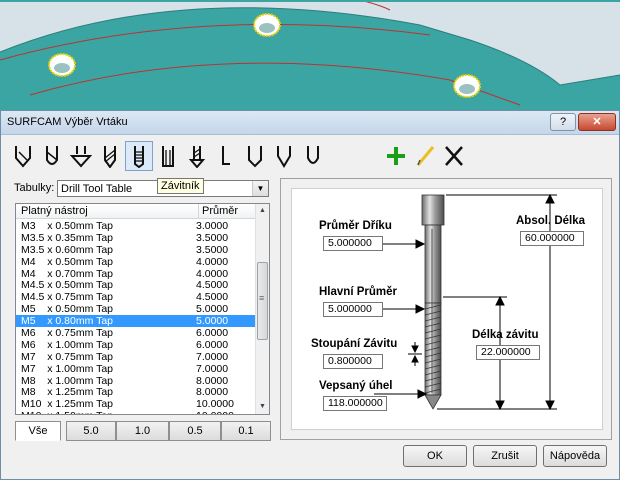  I want to click on tool-name-cell: M7 x 1.00mm Tap, so click(67, 368).